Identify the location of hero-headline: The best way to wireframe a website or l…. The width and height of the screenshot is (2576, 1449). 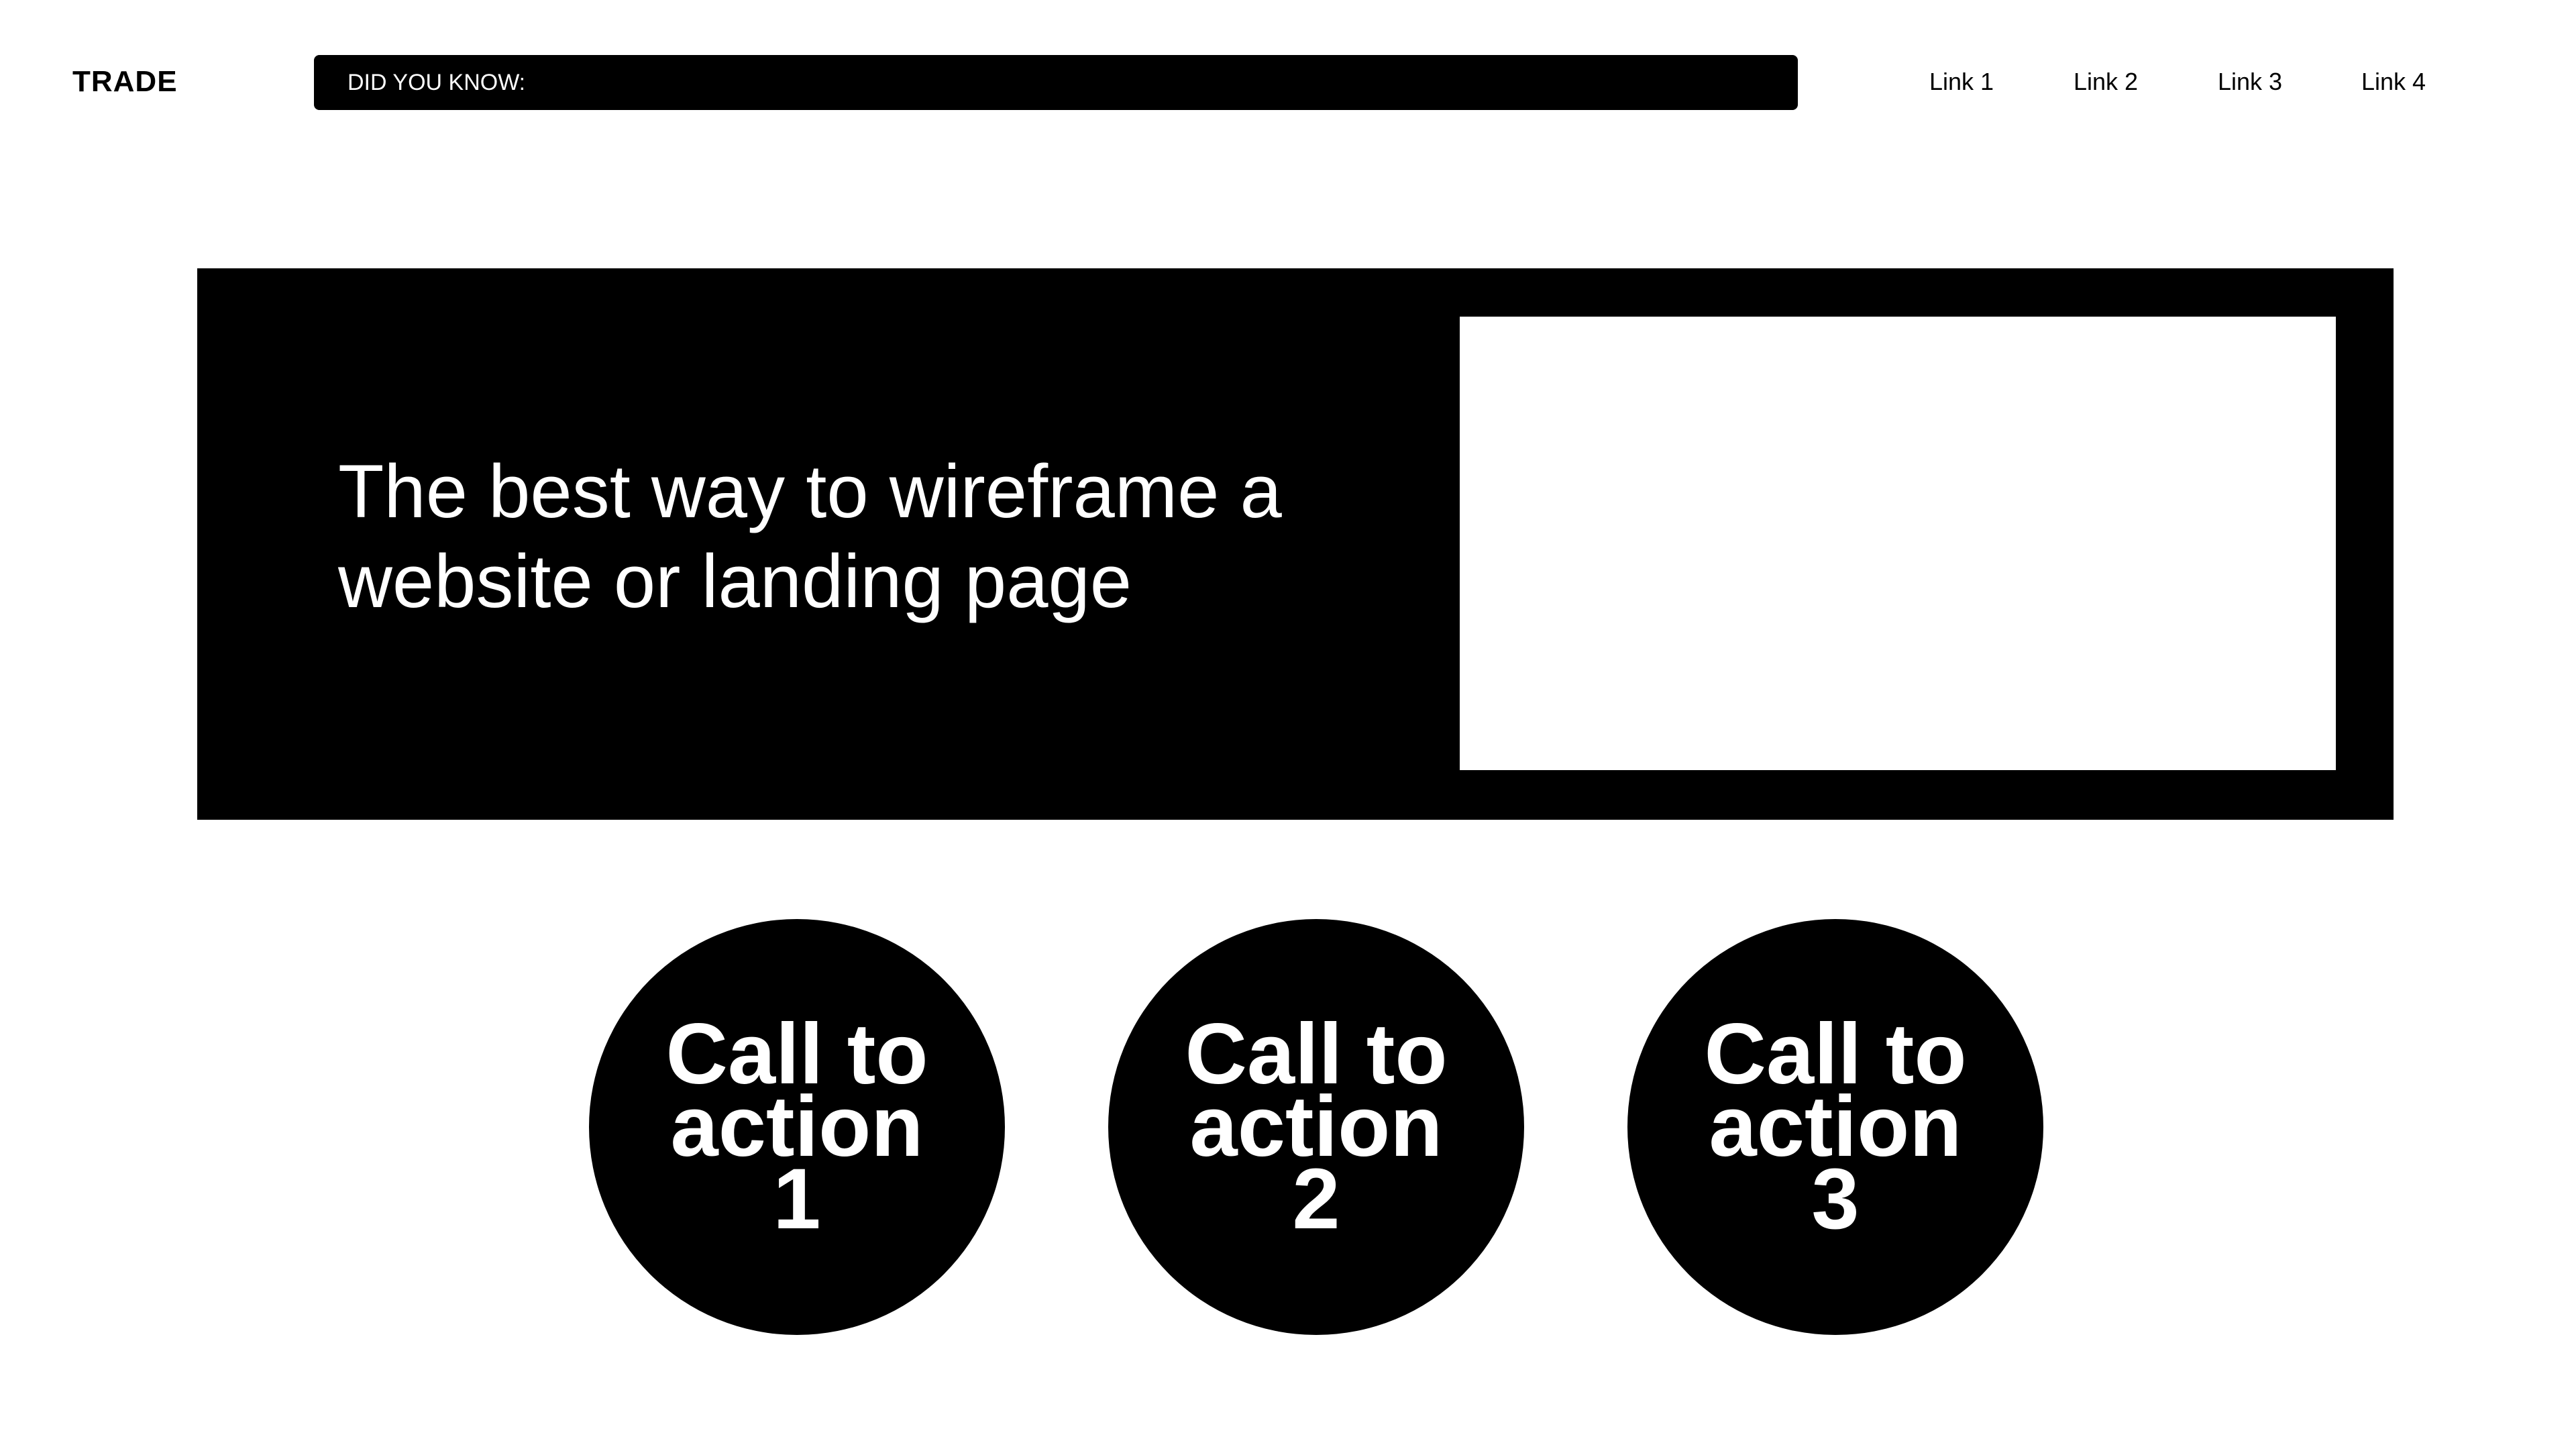
(810, 536).